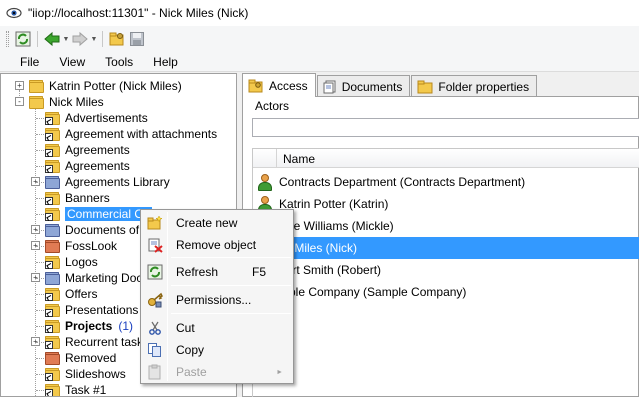  I want to click on tree-item: Projects (1), so click(89, 326).